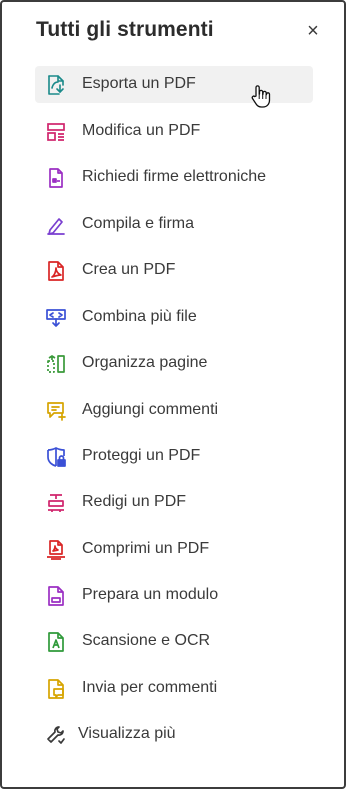  Describe the element at coordinates (56, 411) in the screenshot. I see `add-comments-icon` at that location.